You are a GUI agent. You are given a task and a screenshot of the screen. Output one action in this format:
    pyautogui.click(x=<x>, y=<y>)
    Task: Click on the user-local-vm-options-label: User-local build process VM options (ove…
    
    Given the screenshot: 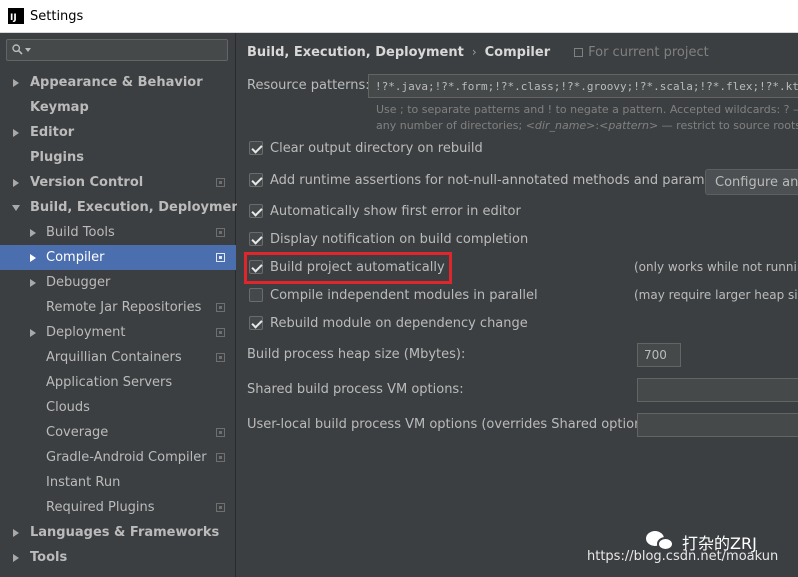 What is the action you would take?
    pyautogui.click(x=453, y=424)
    